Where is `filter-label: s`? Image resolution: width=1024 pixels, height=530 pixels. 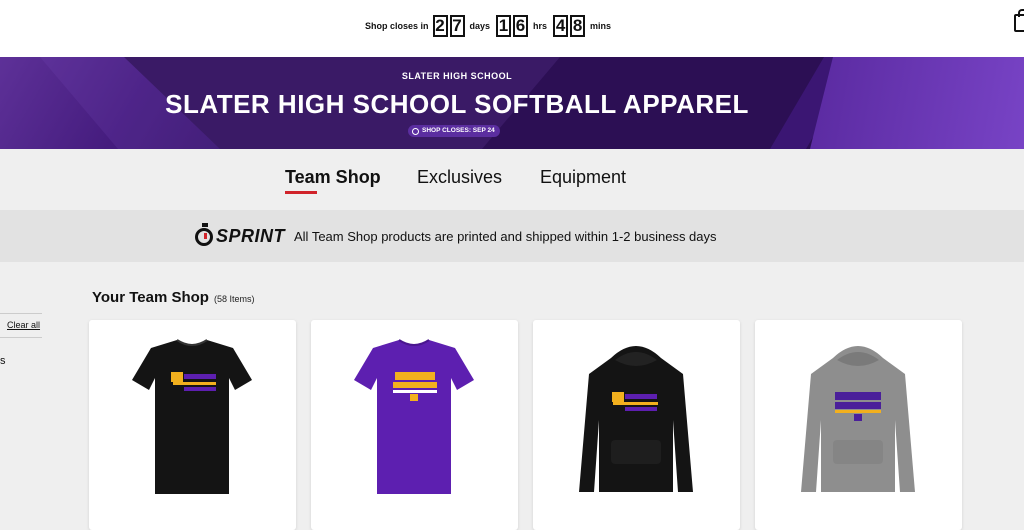
filter-label: s is located at coordinates (3, 361).